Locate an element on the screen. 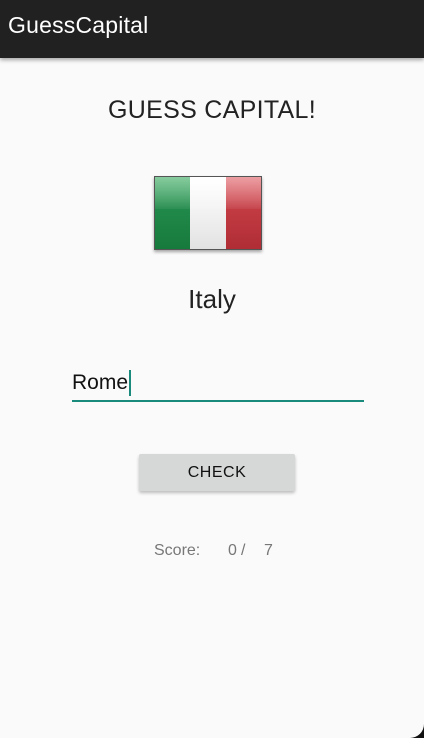 The image size is (424, 738). app-title: GuessCapital is located at coordinates (78, 25).